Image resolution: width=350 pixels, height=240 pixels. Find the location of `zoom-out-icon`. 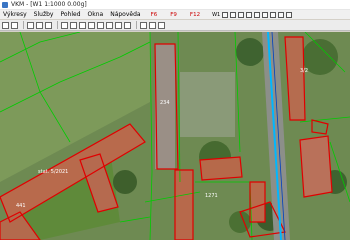

zoom-out-icon is located at coordinates (257, 14).